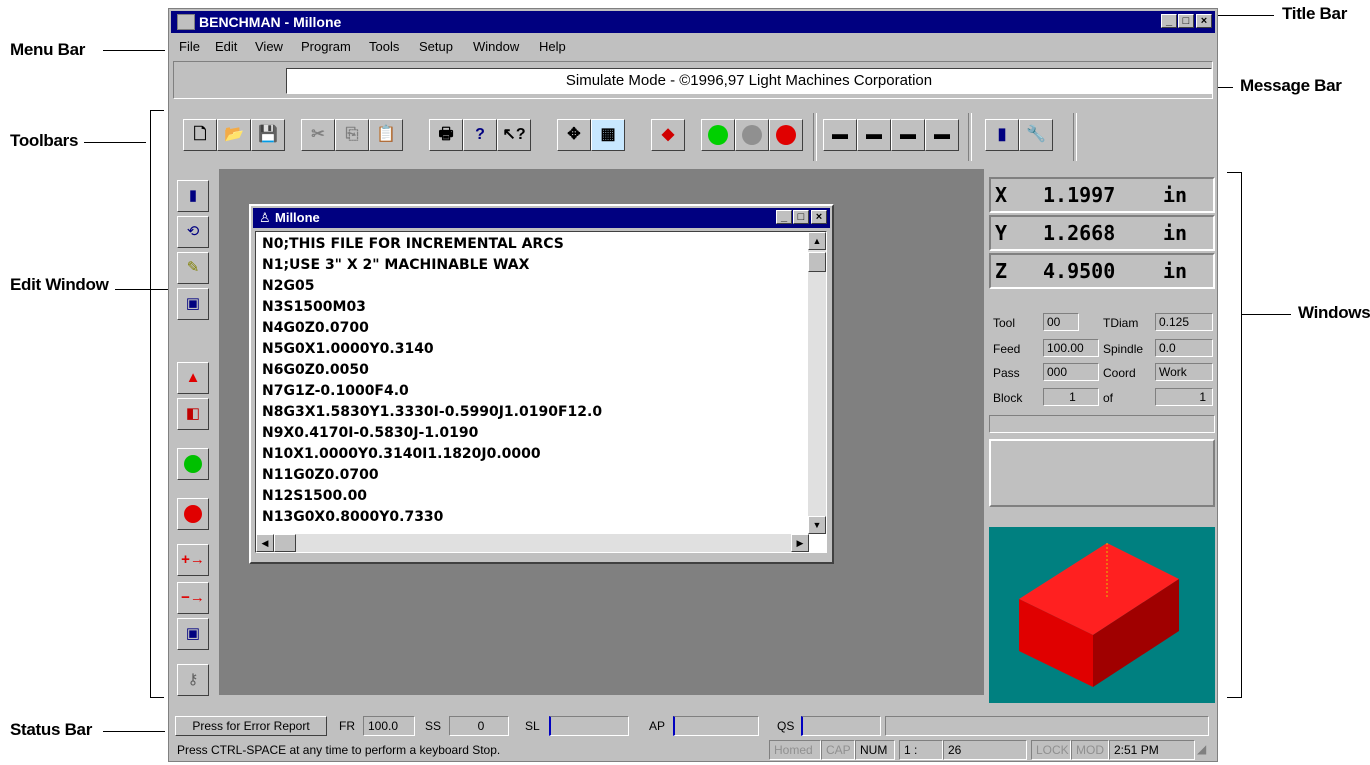 The width and height of the screenshot is (1370, 765). I want to click on cut-button: ✂, so click(318, 135).